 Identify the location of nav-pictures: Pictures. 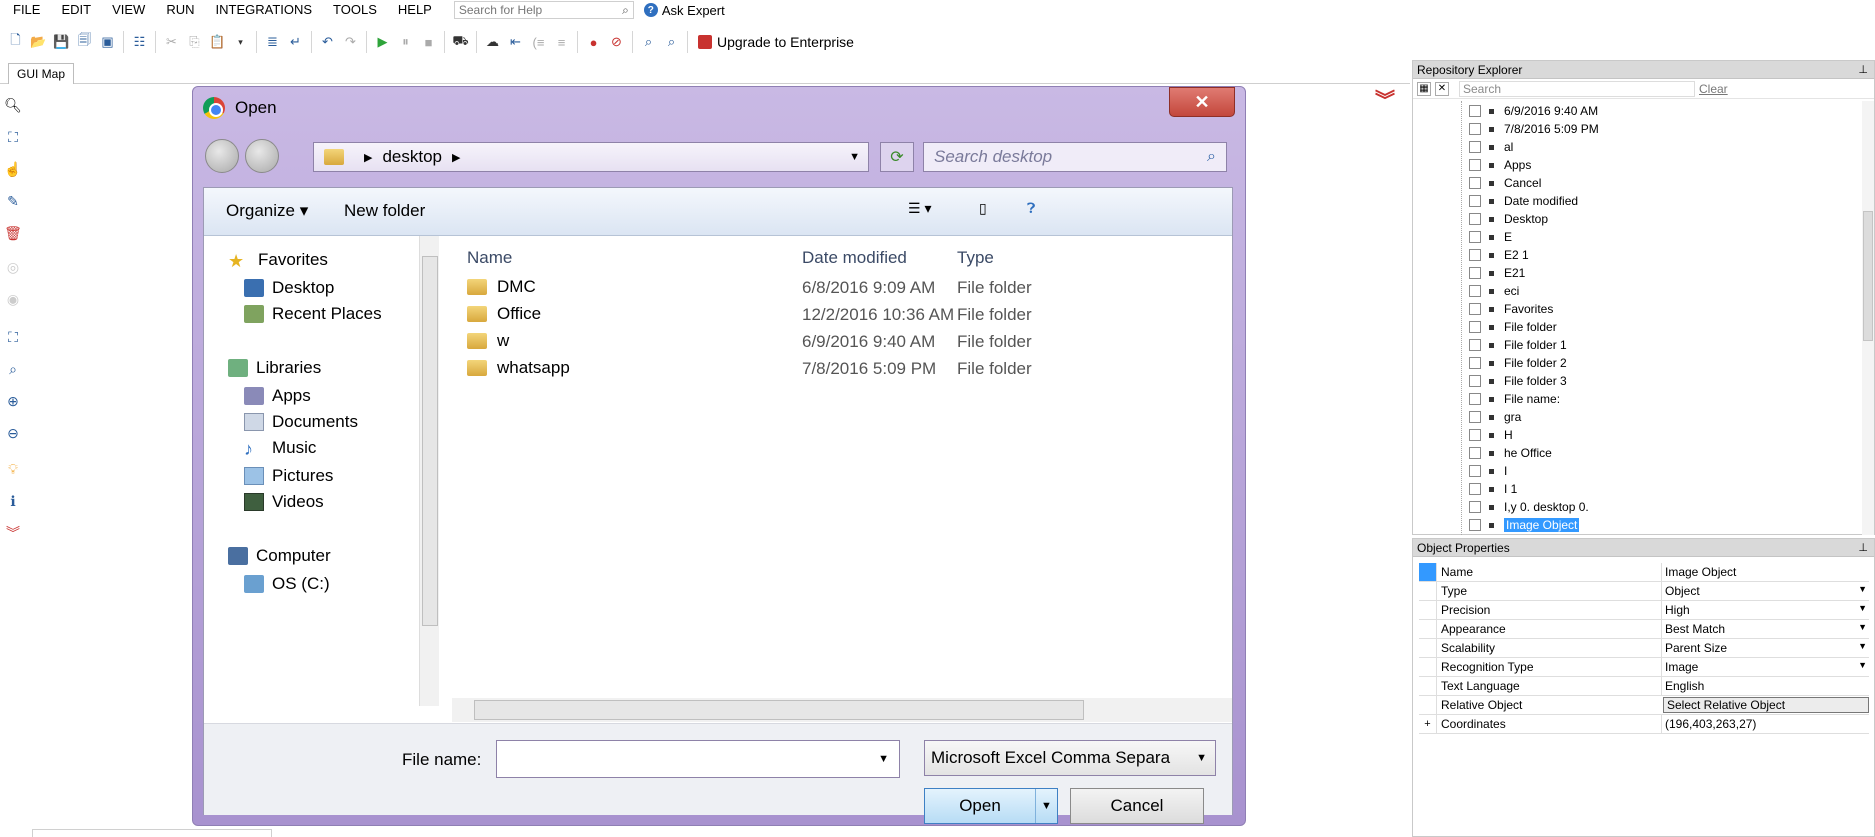
(288, 476).